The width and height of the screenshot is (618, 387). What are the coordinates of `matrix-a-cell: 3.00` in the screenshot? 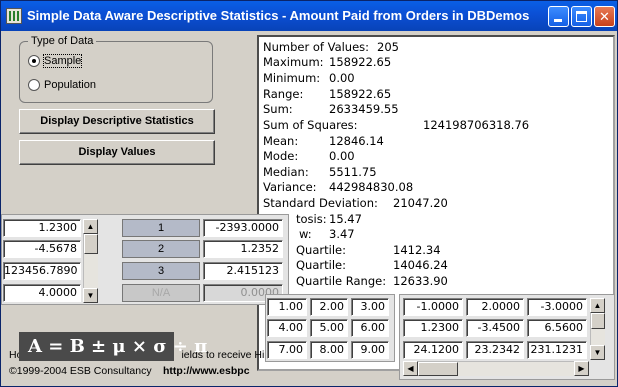 It's located at (370, 307).